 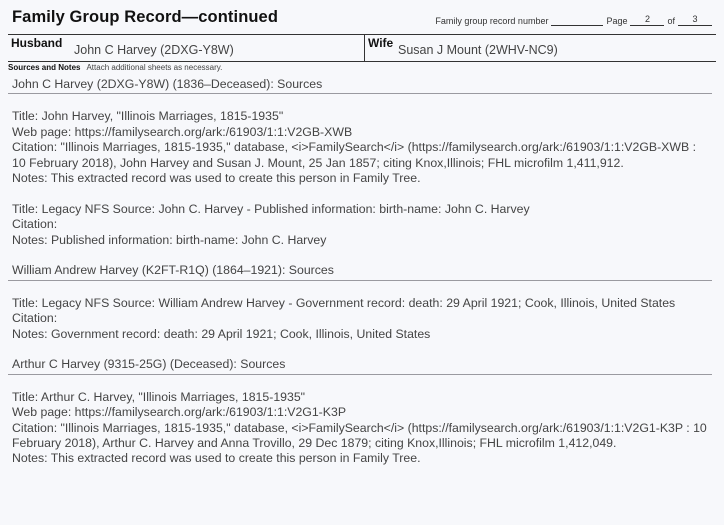 What do you see at coordinates (44, 67) in the screenshot?
I see `sources-notes-label: Sources and Notes` at bounding box center [44, 67].